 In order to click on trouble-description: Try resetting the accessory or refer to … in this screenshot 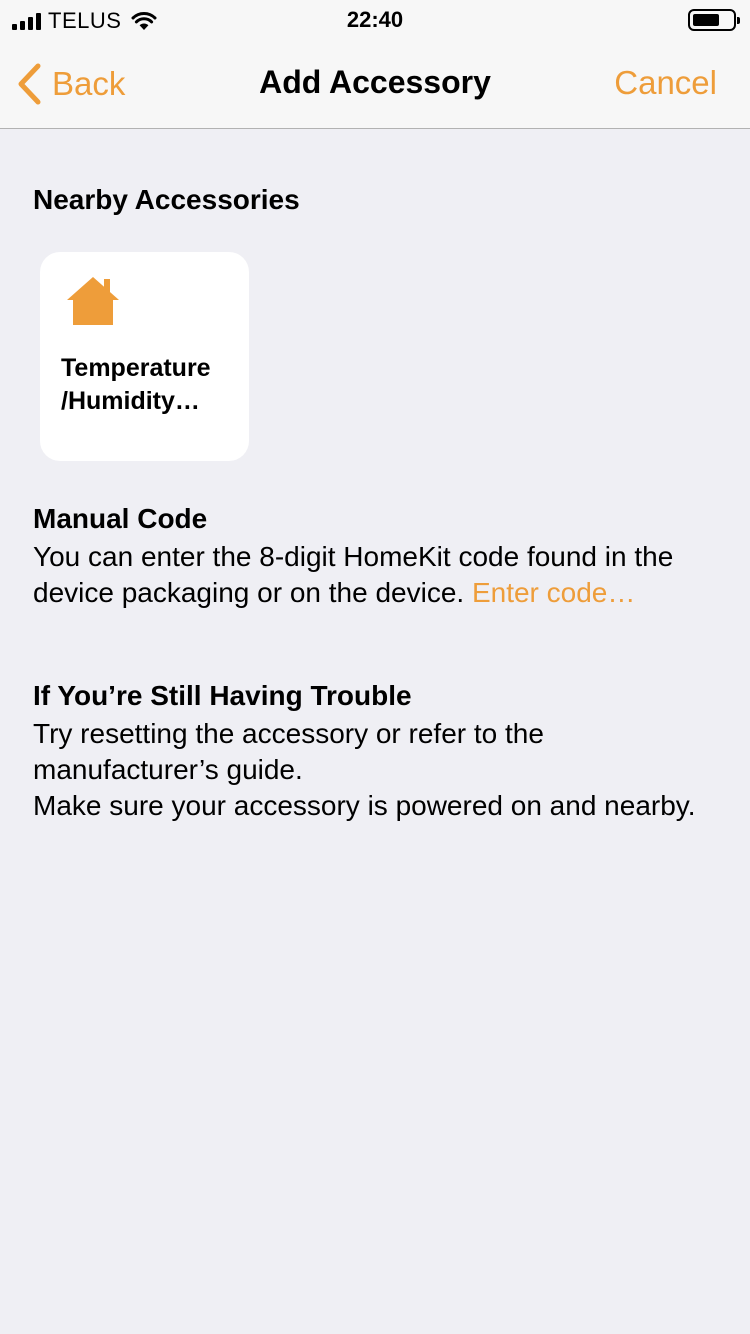, I will do `click(378, 770)`.